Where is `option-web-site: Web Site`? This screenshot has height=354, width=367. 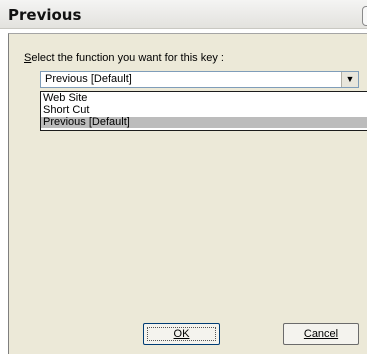 option-web-site: Web Site is located at coordinates (204, 98).